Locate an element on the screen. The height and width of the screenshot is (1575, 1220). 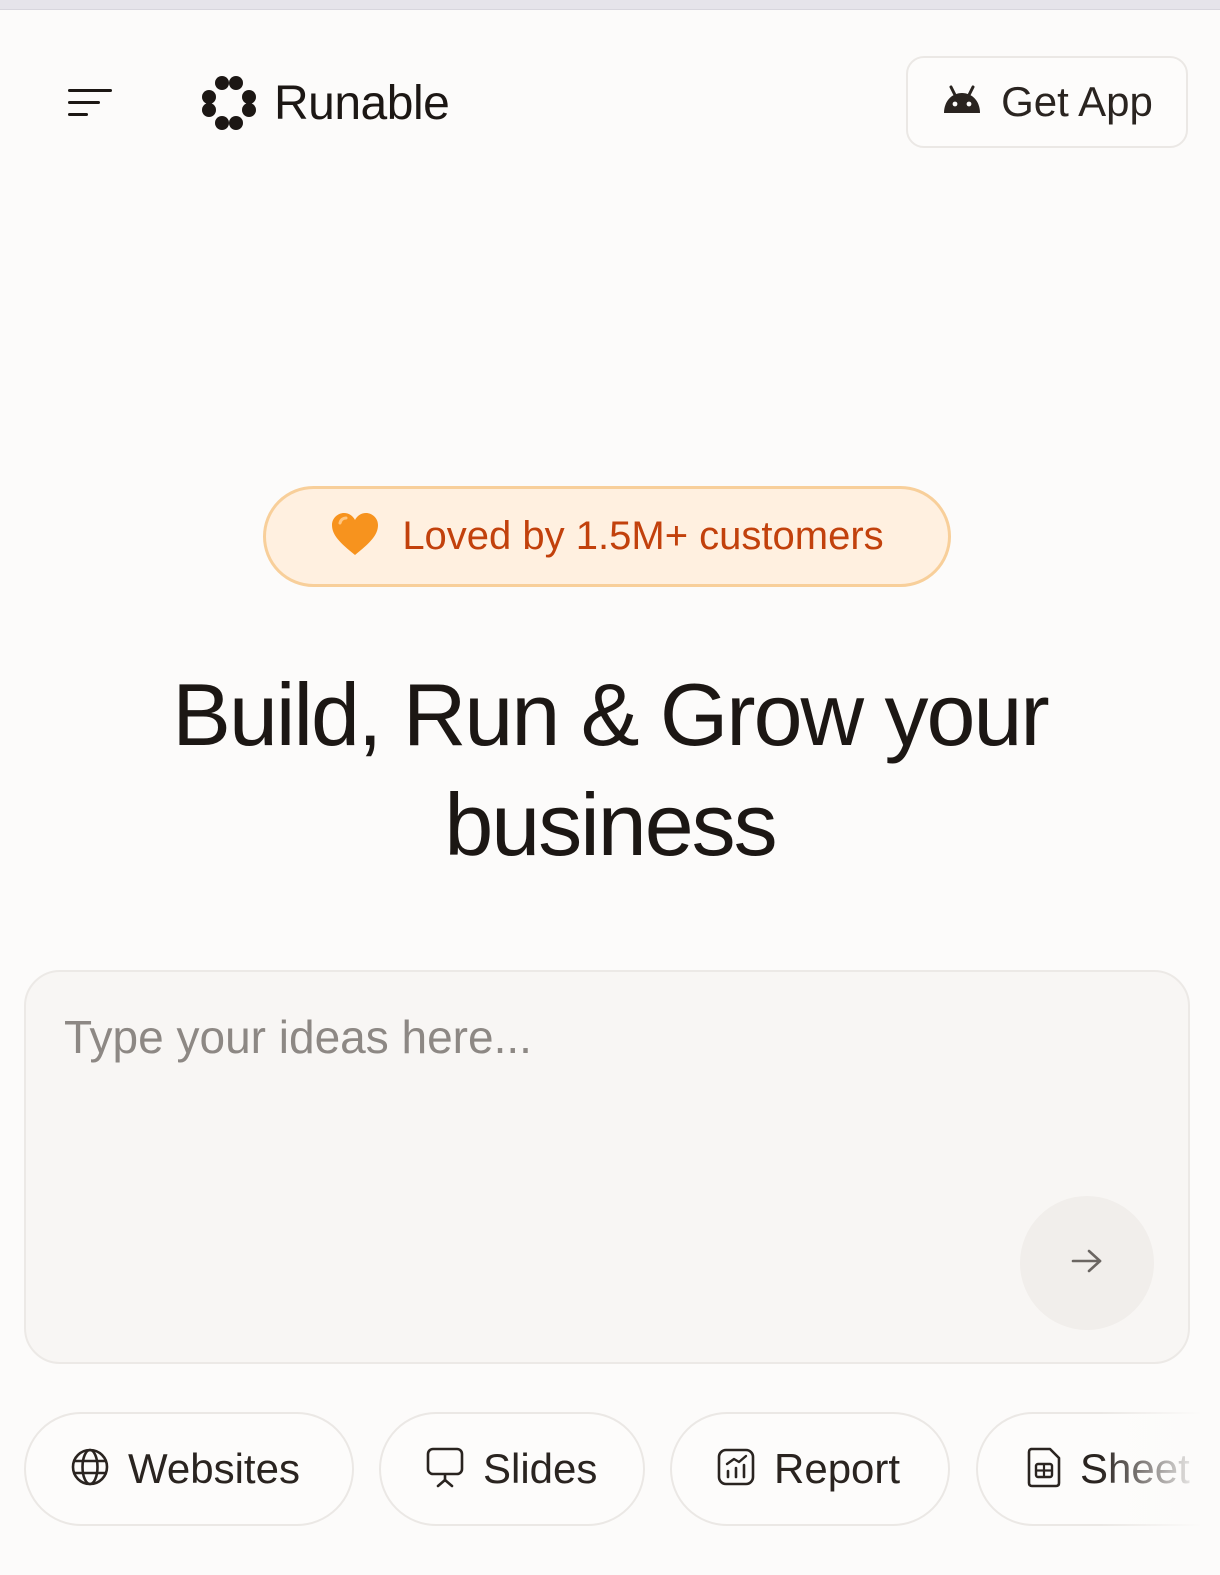
chip-report: Report is located at coordinates (810, 1469).